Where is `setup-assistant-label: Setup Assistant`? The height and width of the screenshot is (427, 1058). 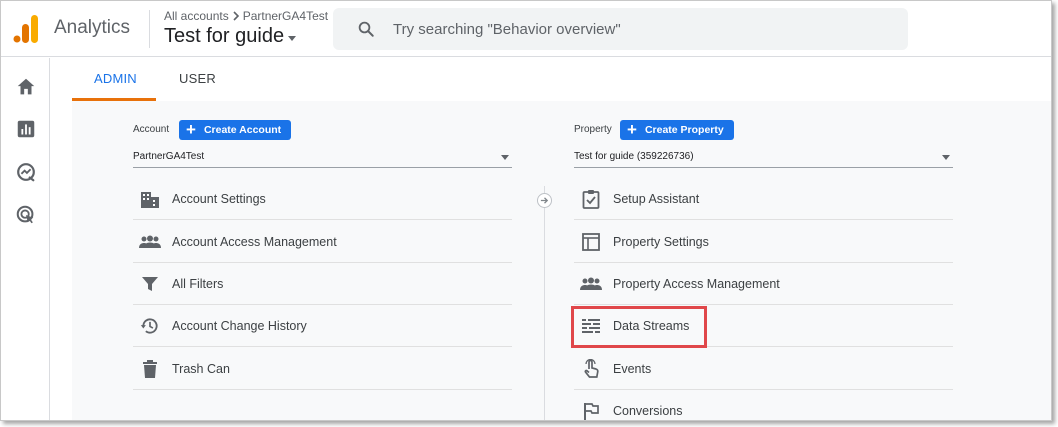 setup-assistant-label: Setup Assistant is located at coordinates (656, 198).